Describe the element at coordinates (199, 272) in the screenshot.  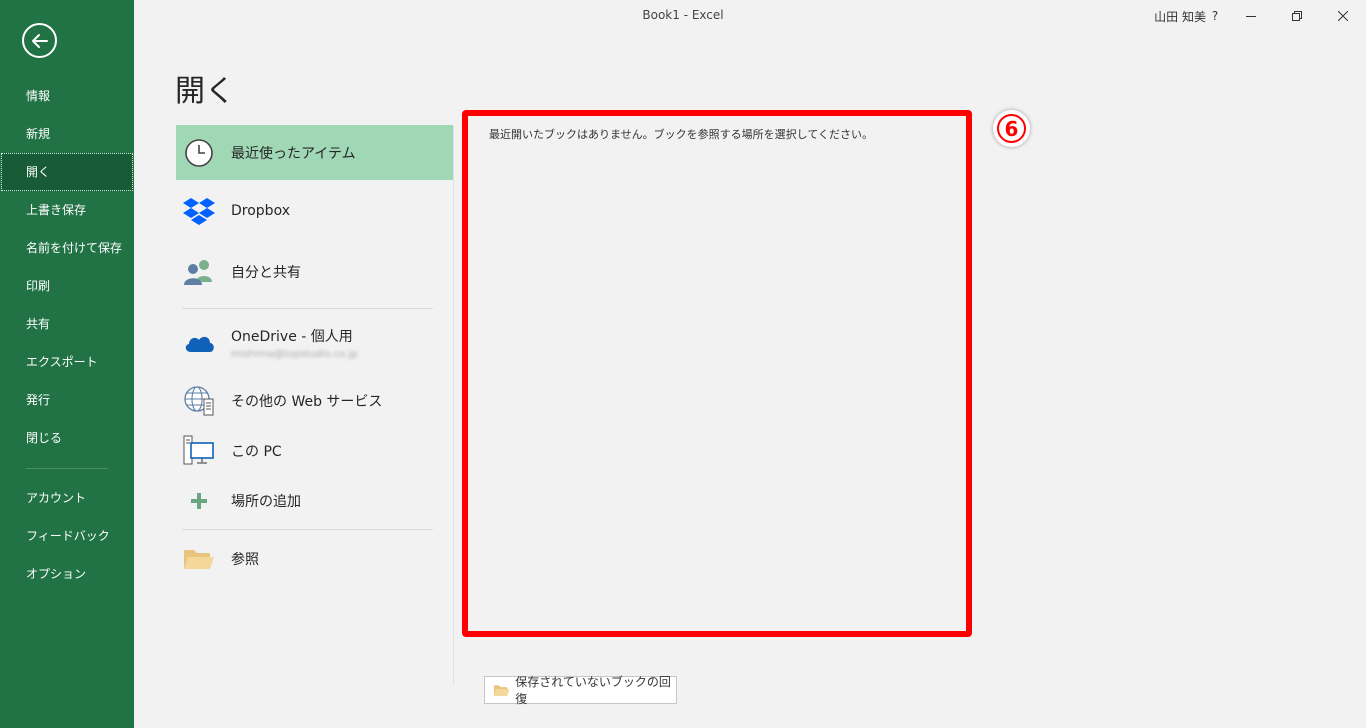
I see `people-icon` at that location.